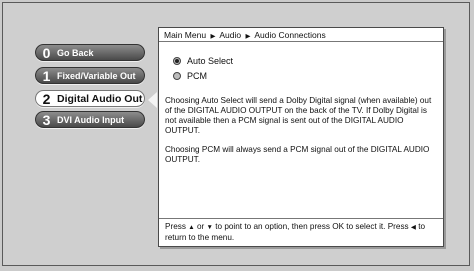  Describe the element at coordinates (46, 98) in the screenshot. I see `menu-item-number: 2` at that location.